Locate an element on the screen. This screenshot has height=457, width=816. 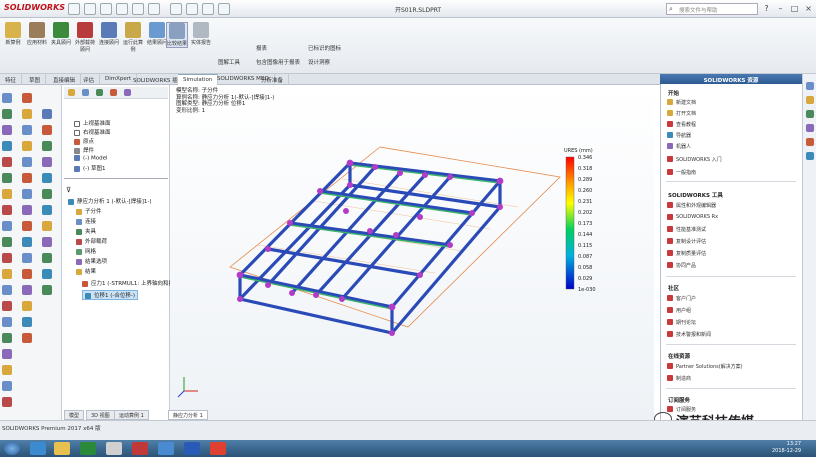
system-clock: 13:27 2018-12-29 is located at coordinates (786, 448).